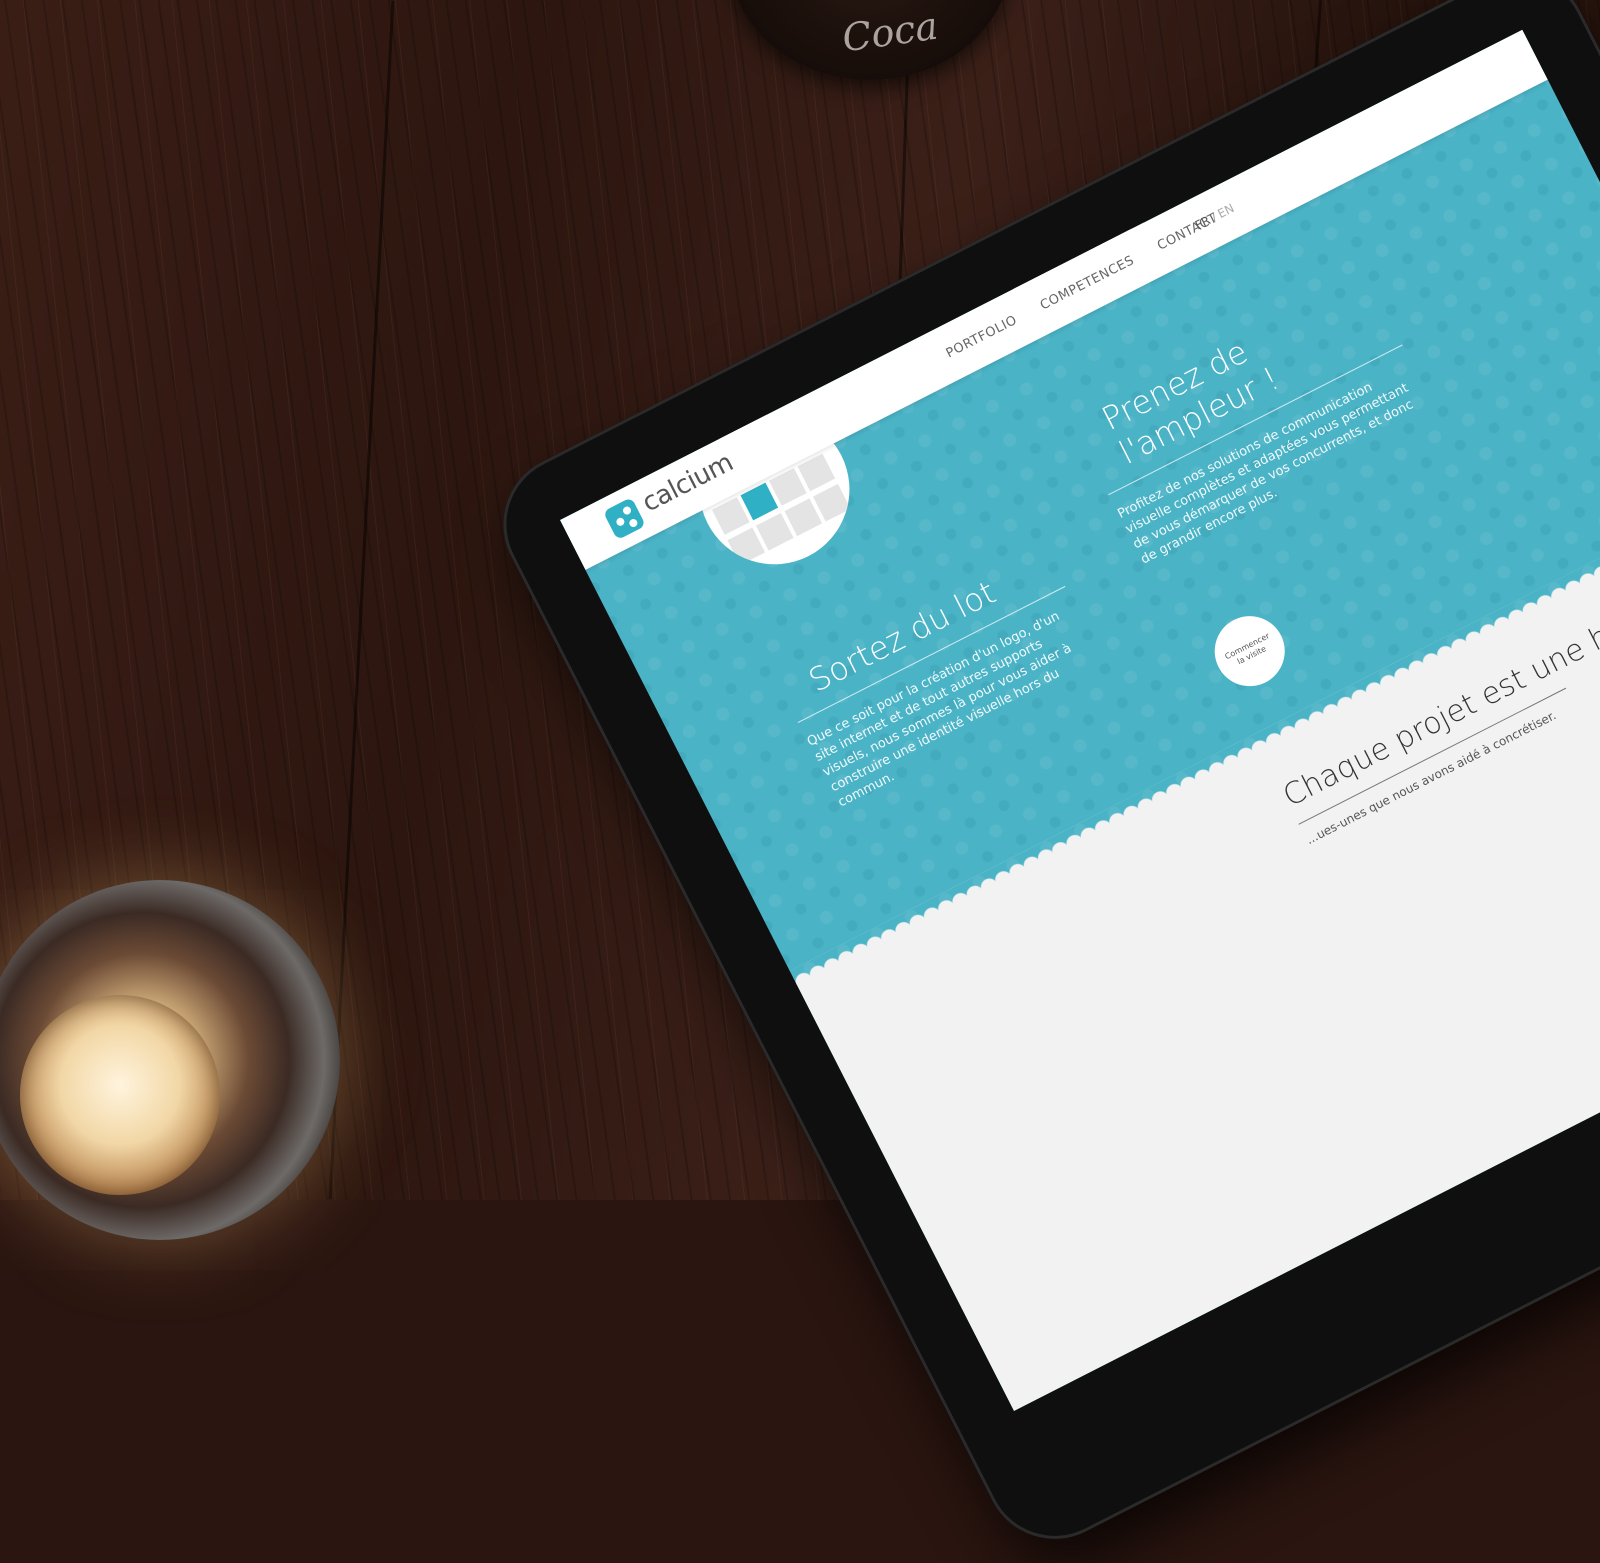 The image size is (1600, 1563). I want to click on nav-portfolio: PORTFOLIO, so click(982, 336).